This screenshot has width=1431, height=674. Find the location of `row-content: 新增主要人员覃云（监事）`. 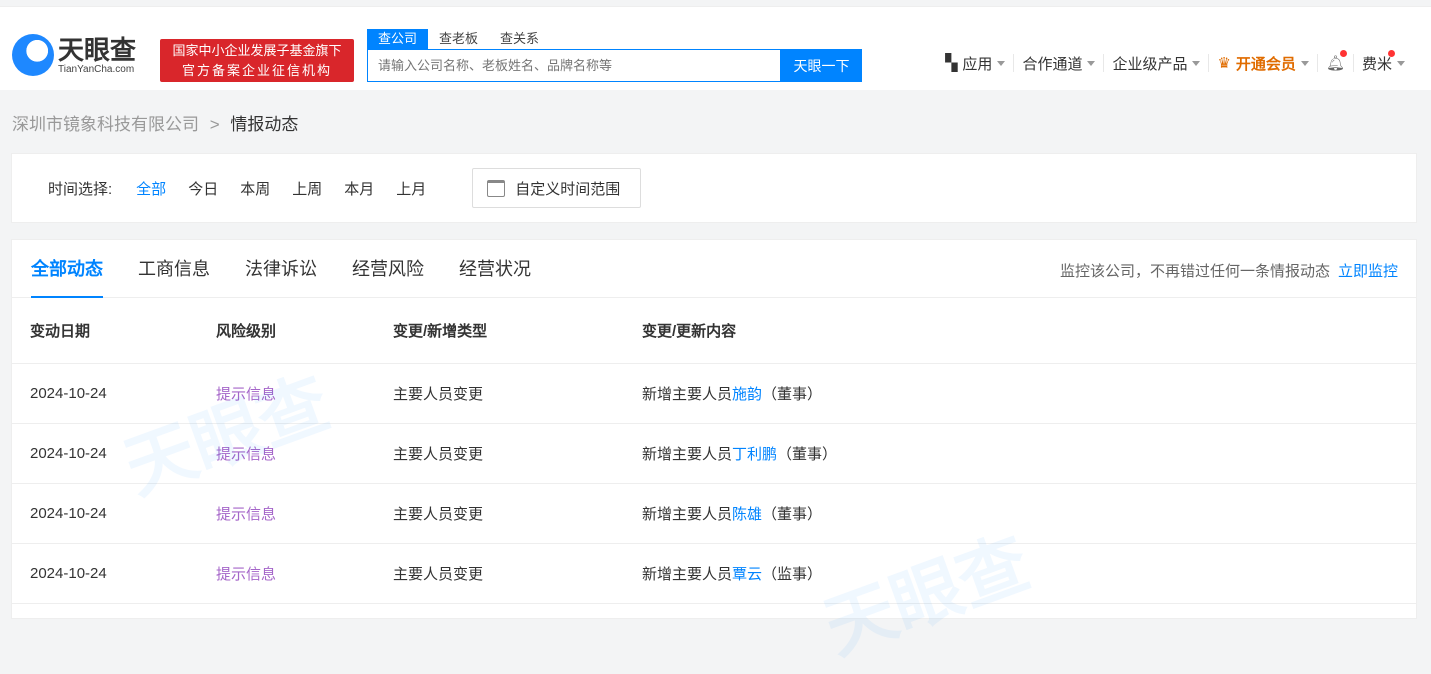

row-content: 新增主要人员覃云（监事） is located at coordinates (732, 573).